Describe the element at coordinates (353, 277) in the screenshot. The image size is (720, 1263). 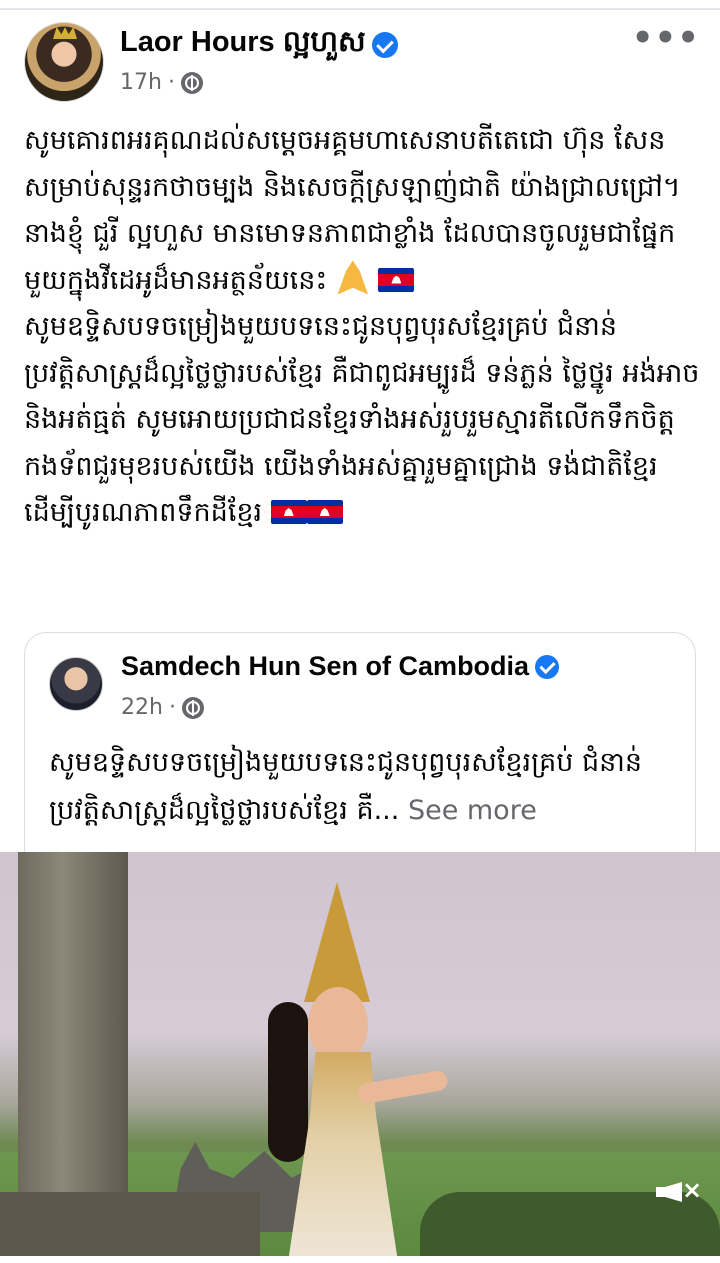
I see `praying-hands-icon` at that location.